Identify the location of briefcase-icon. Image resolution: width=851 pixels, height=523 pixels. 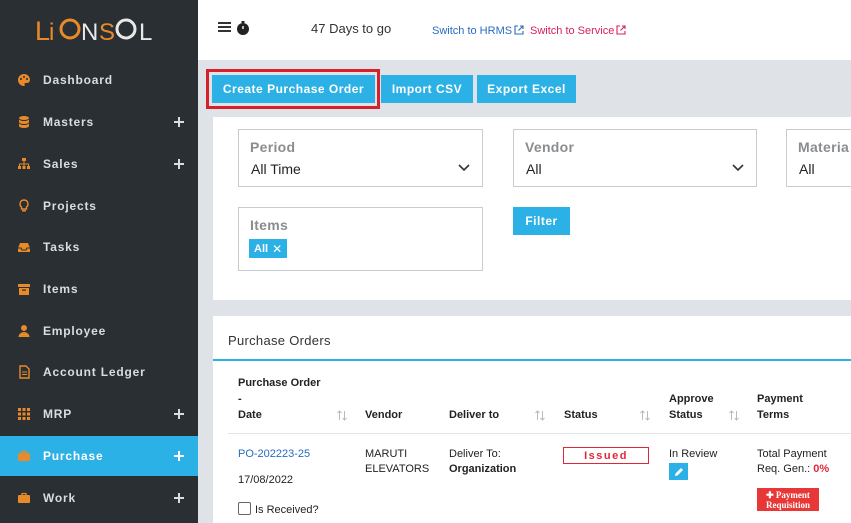
(24, 455).